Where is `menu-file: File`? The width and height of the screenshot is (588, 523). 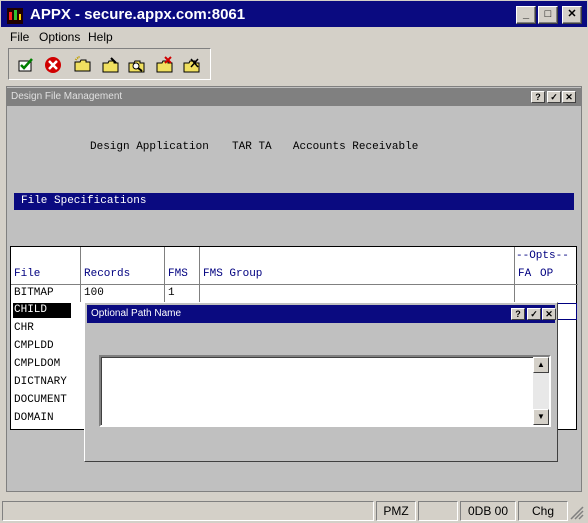 menu-file: File is located at coordinates (19, 37).